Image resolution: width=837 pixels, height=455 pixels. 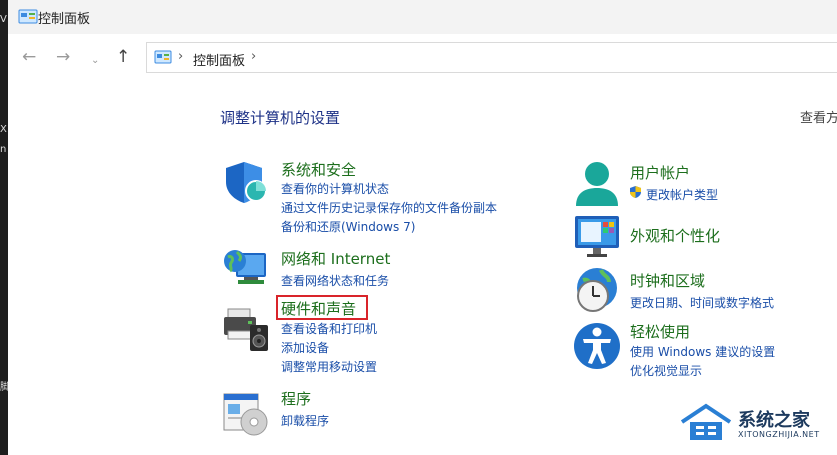 I want to click on watermark-logo: 系统之家 XITONGZHIJIA.NET, so click(x=756, y=425).